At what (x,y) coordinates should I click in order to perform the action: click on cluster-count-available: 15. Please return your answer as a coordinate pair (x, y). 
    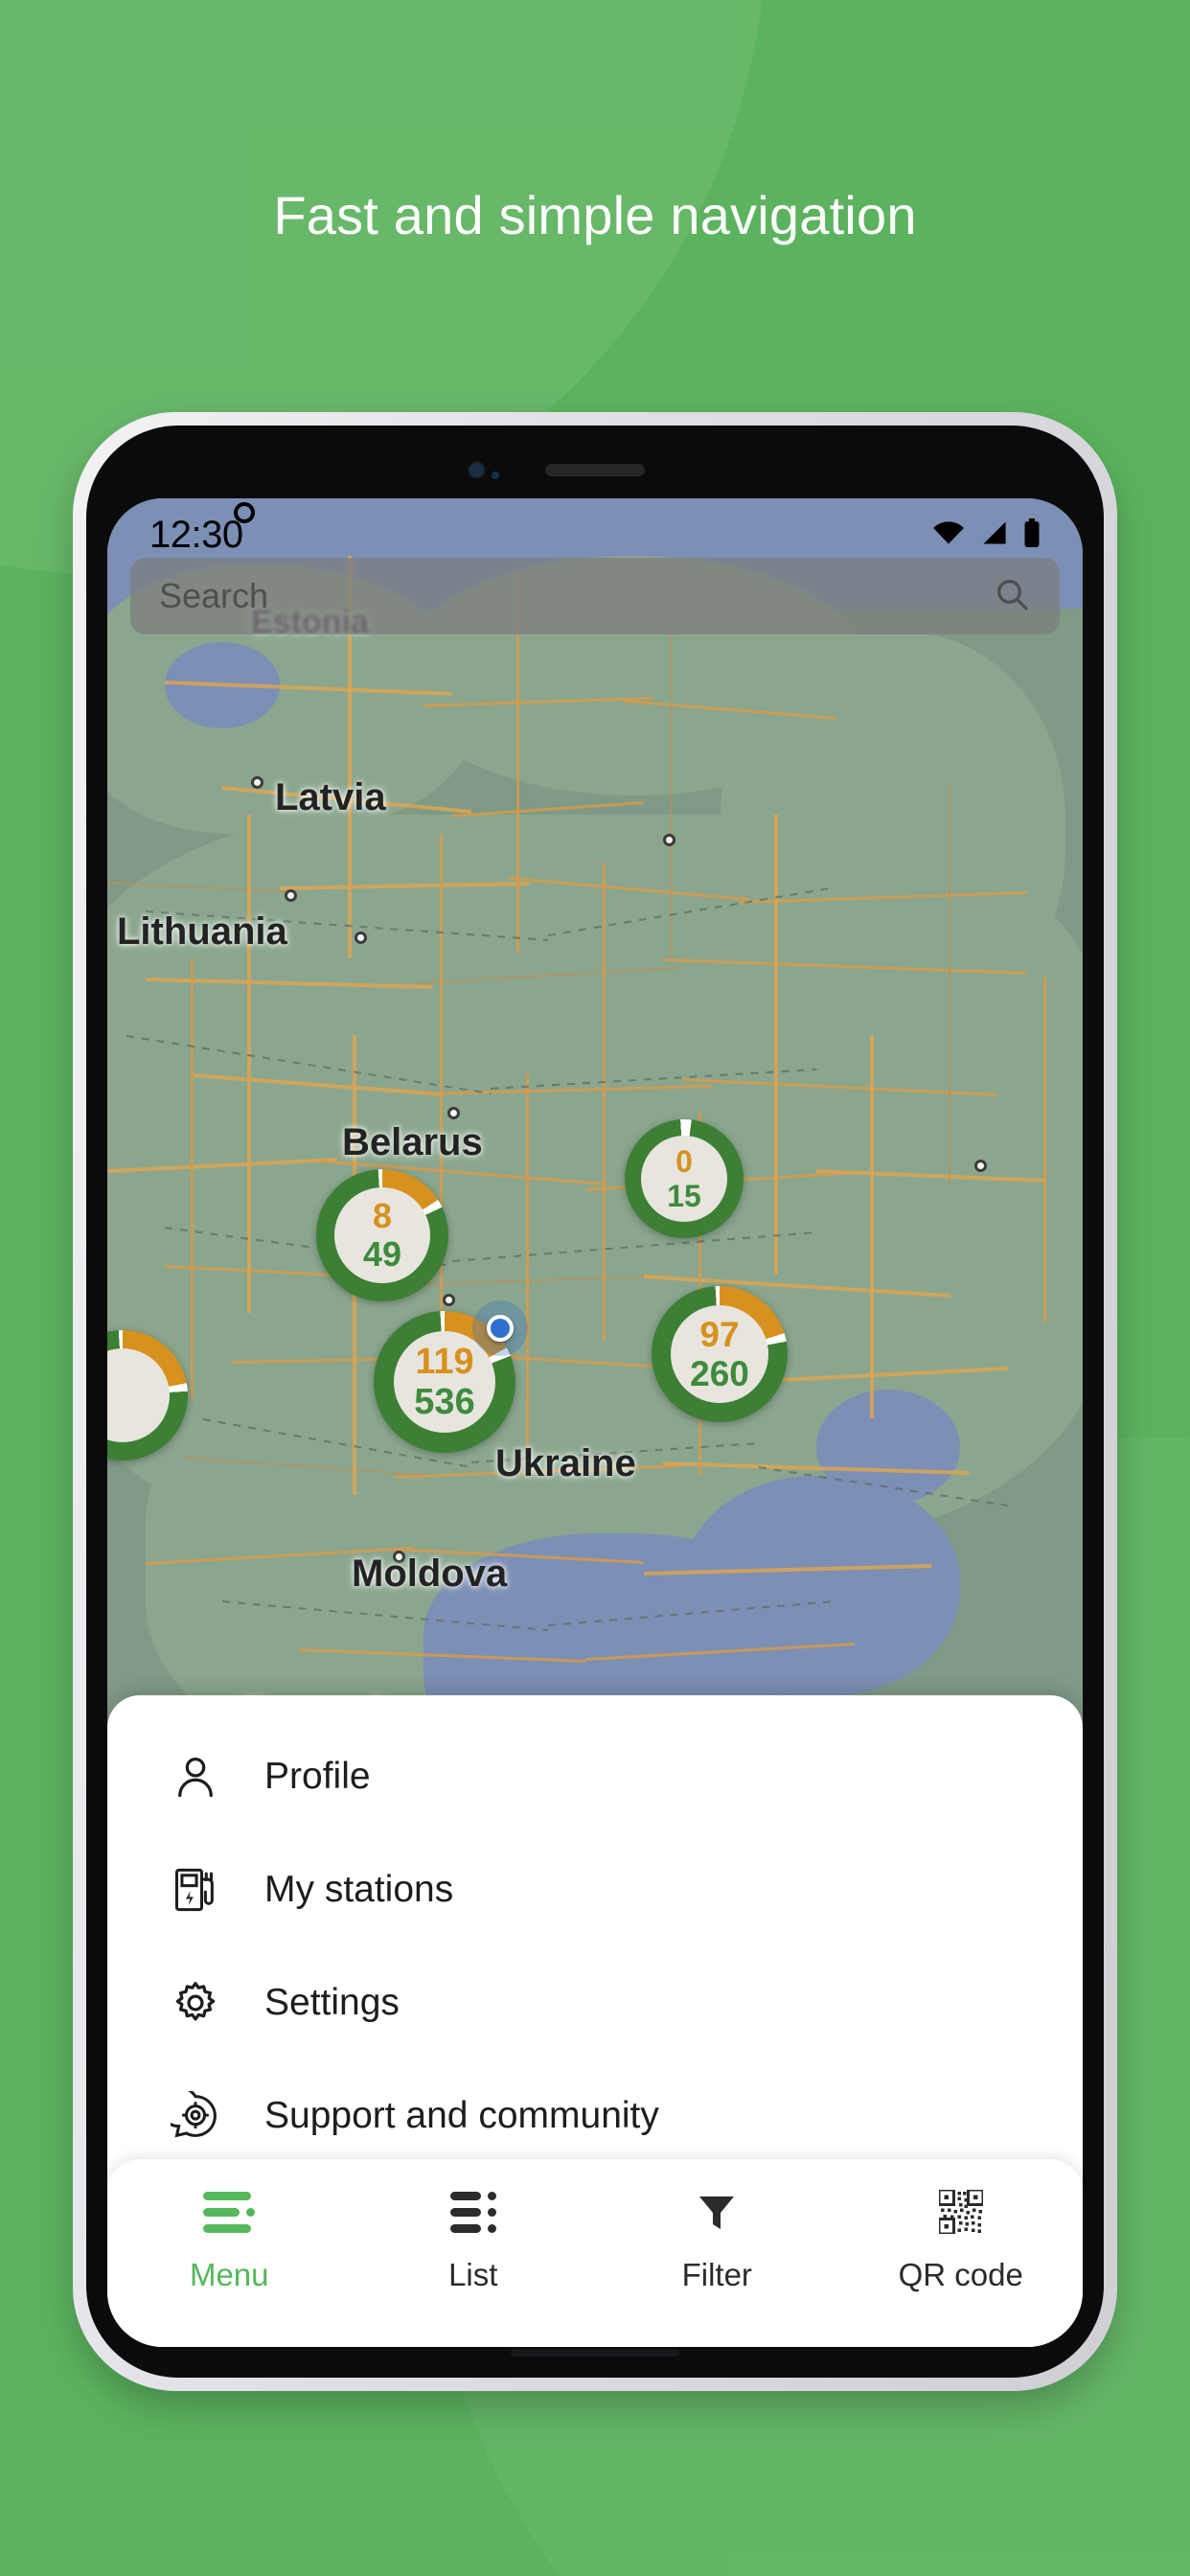
    Looking at the image, I should click on (684, 1196).